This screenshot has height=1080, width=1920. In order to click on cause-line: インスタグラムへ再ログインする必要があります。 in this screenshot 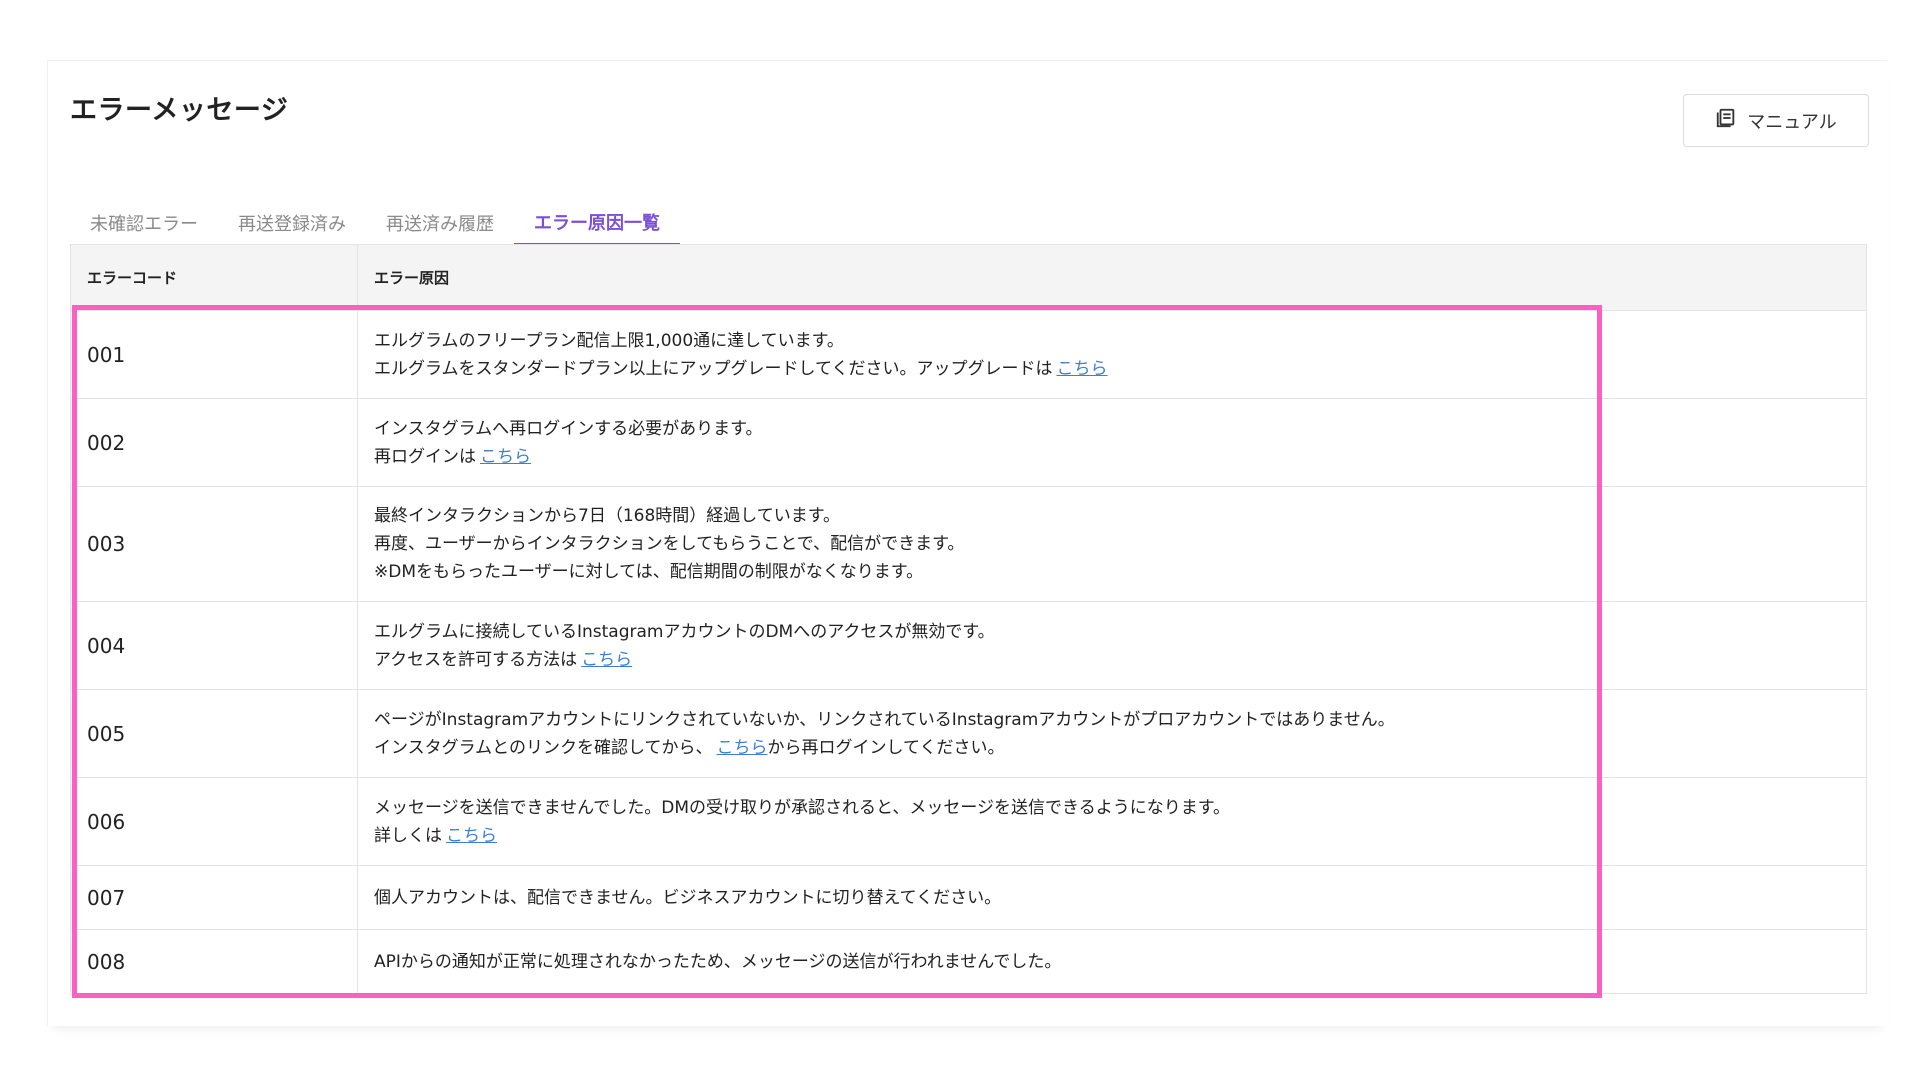, I will do `click(1120, 429)`.